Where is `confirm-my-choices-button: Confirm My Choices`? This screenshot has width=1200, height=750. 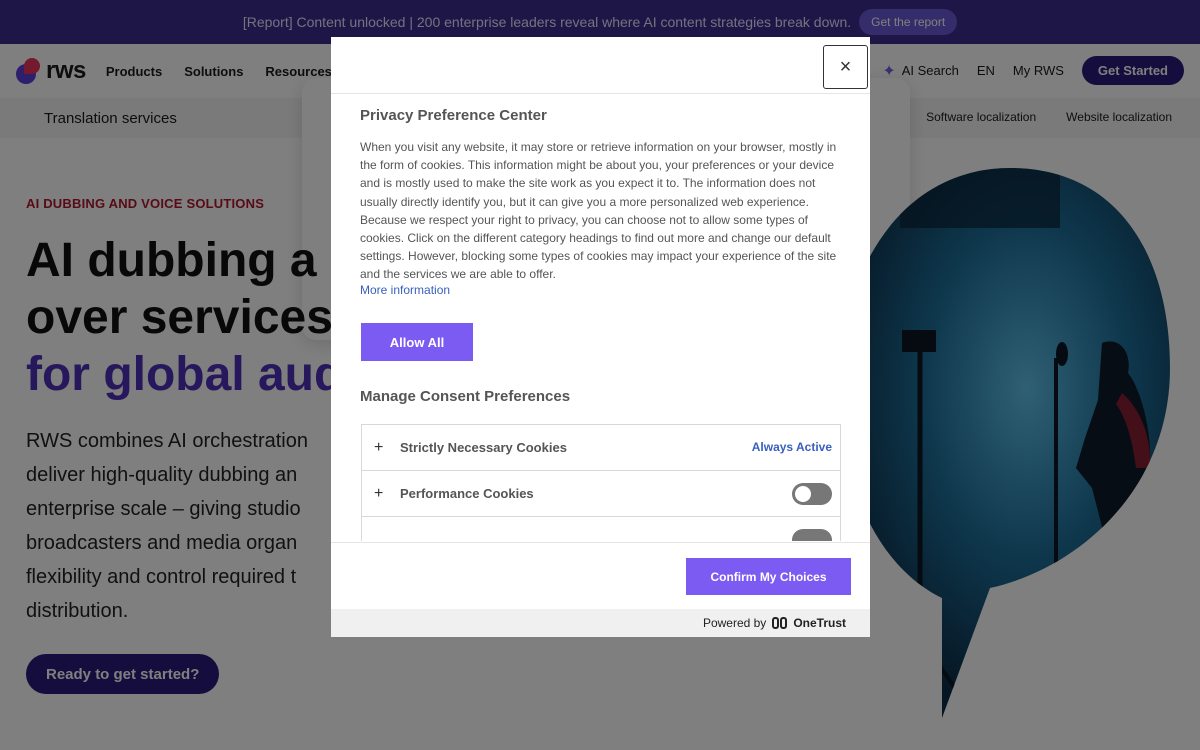 confirm-my-choices-button: Confirm My Choices is located at coordinates (768, 576).